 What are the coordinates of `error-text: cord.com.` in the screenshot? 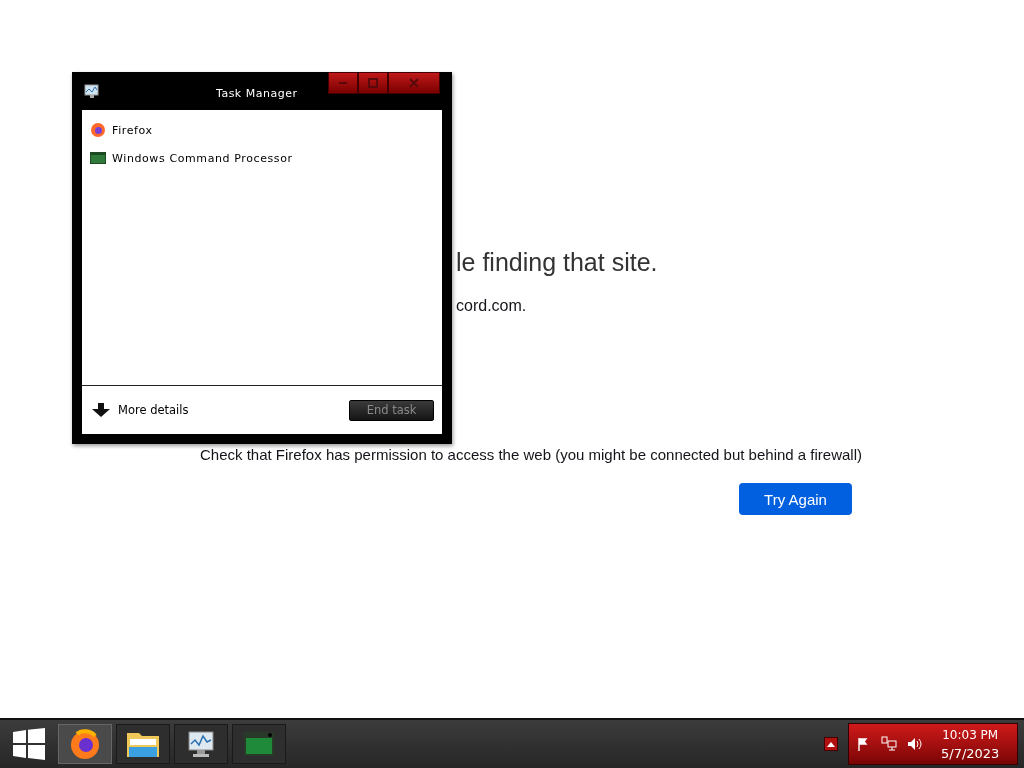 It's located at (491, 306).